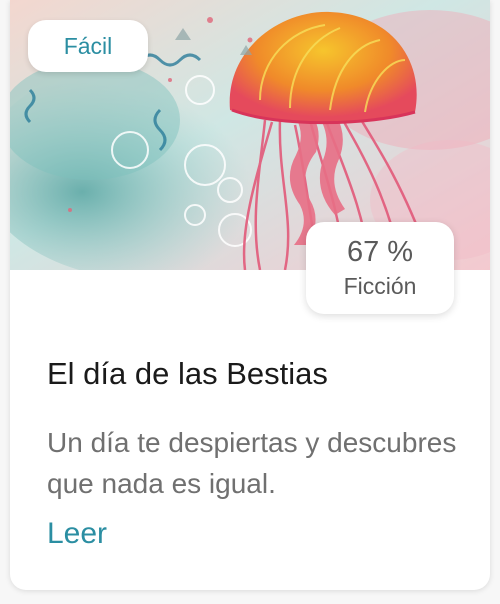 The height and width of the screenshot is (604, 500). I want to click on difficulty-label: Fácil, so click(88, 45).